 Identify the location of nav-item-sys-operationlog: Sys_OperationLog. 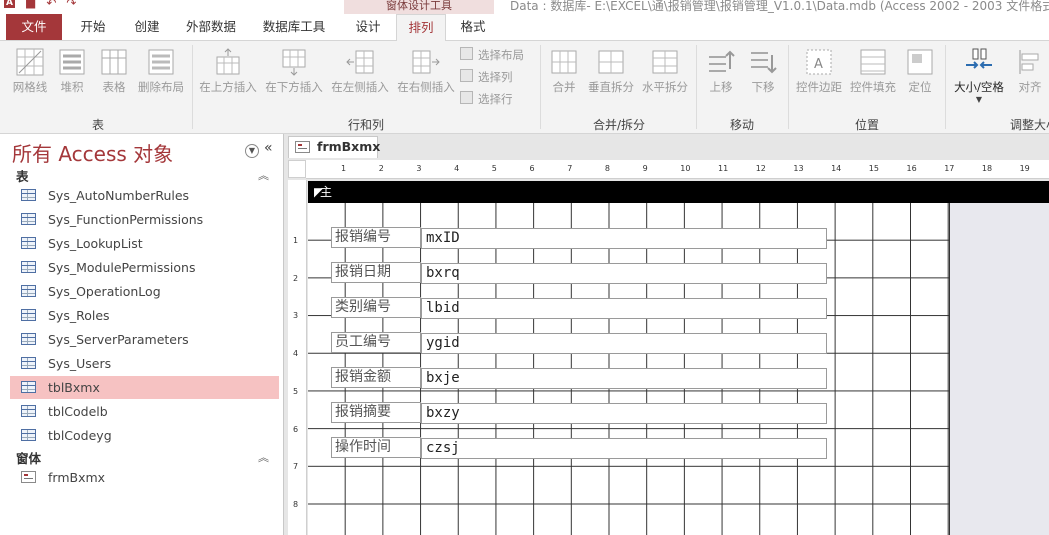
(144, 291).